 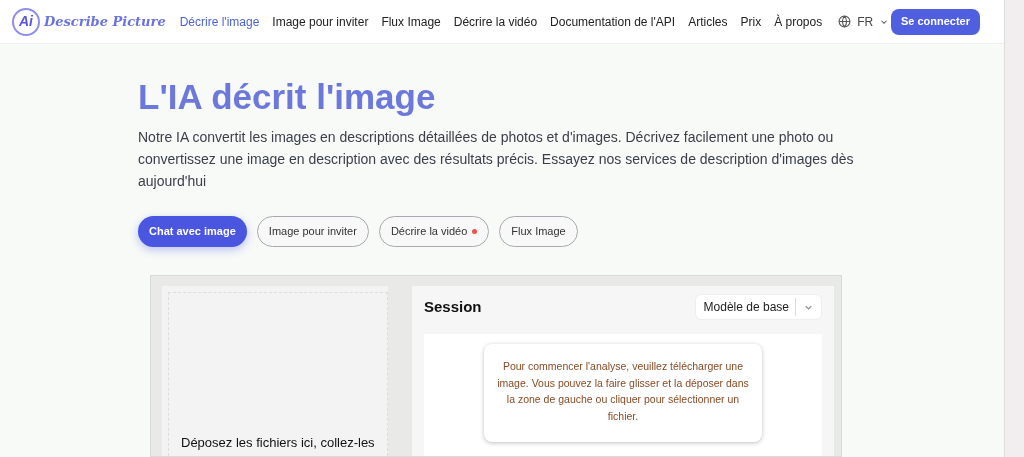 What do you see at coordinates (434, 231) in the screenshot?
I see `mode-tab: Décrire la vidéo` at bounding box center [434, 231].